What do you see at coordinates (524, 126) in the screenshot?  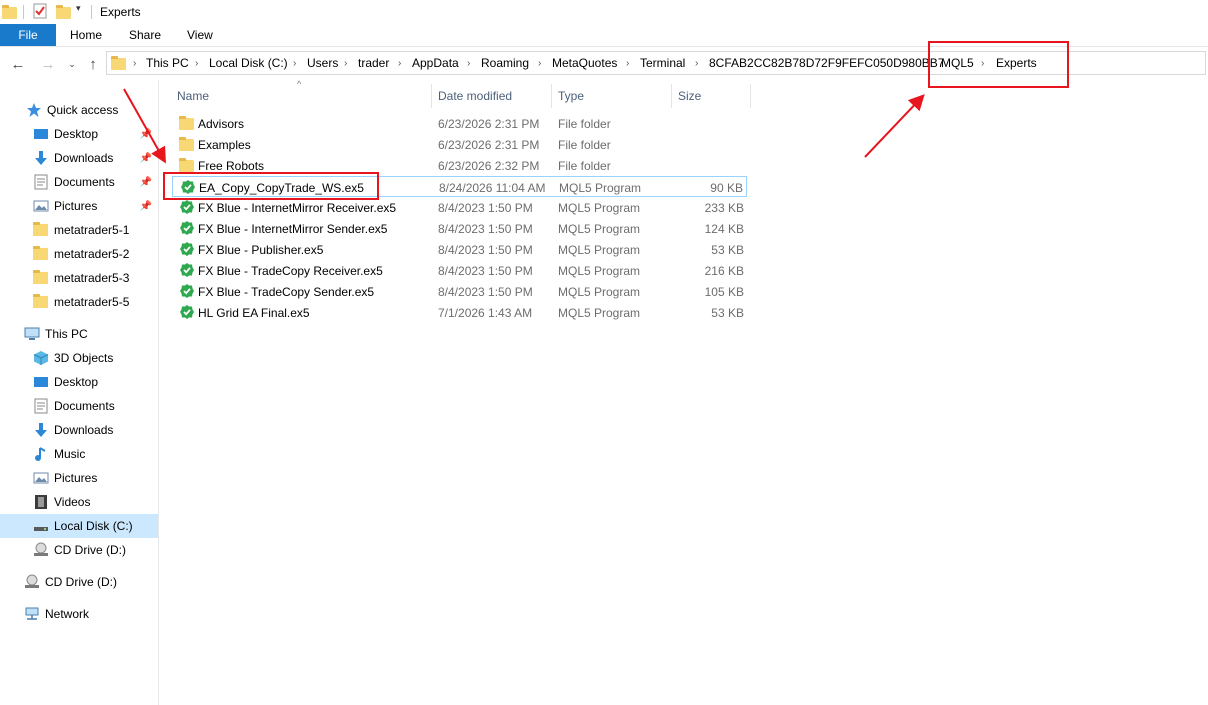 I see `annotation-arrows` at bounding box center [524, 126].